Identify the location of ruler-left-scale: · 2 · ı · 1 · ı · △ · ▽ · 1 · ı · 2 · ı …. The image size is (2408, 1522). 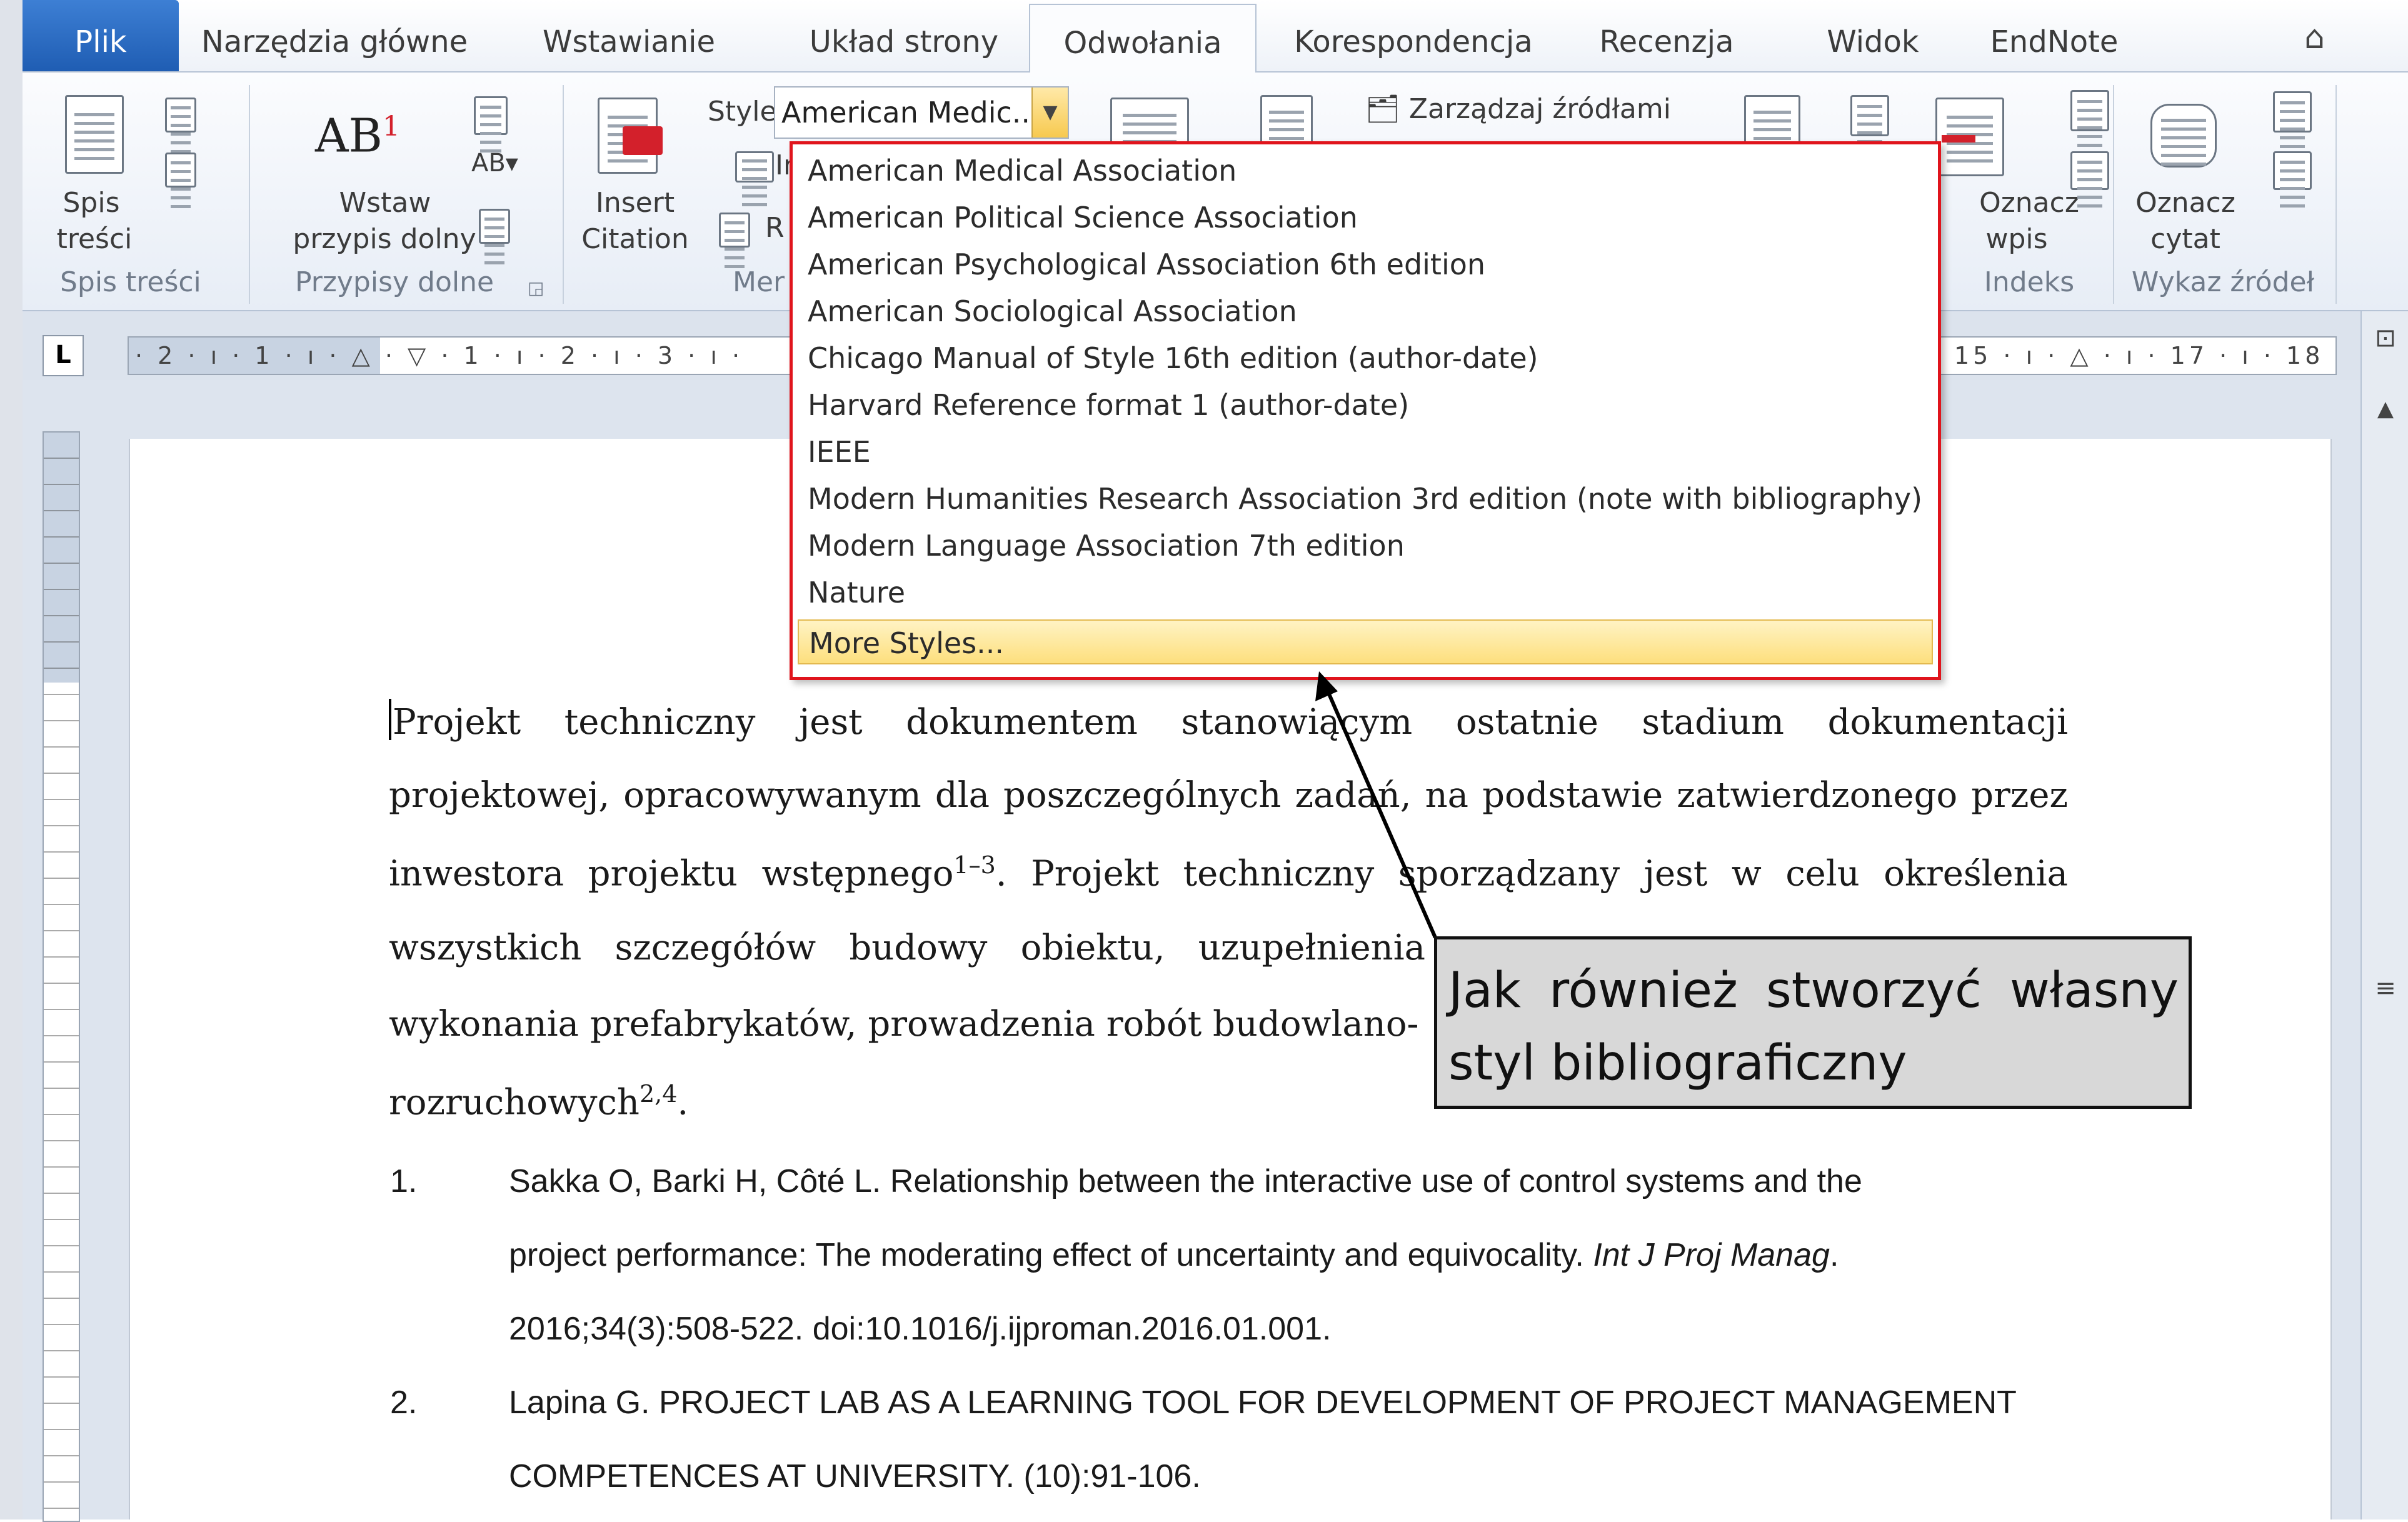
(439, 355).